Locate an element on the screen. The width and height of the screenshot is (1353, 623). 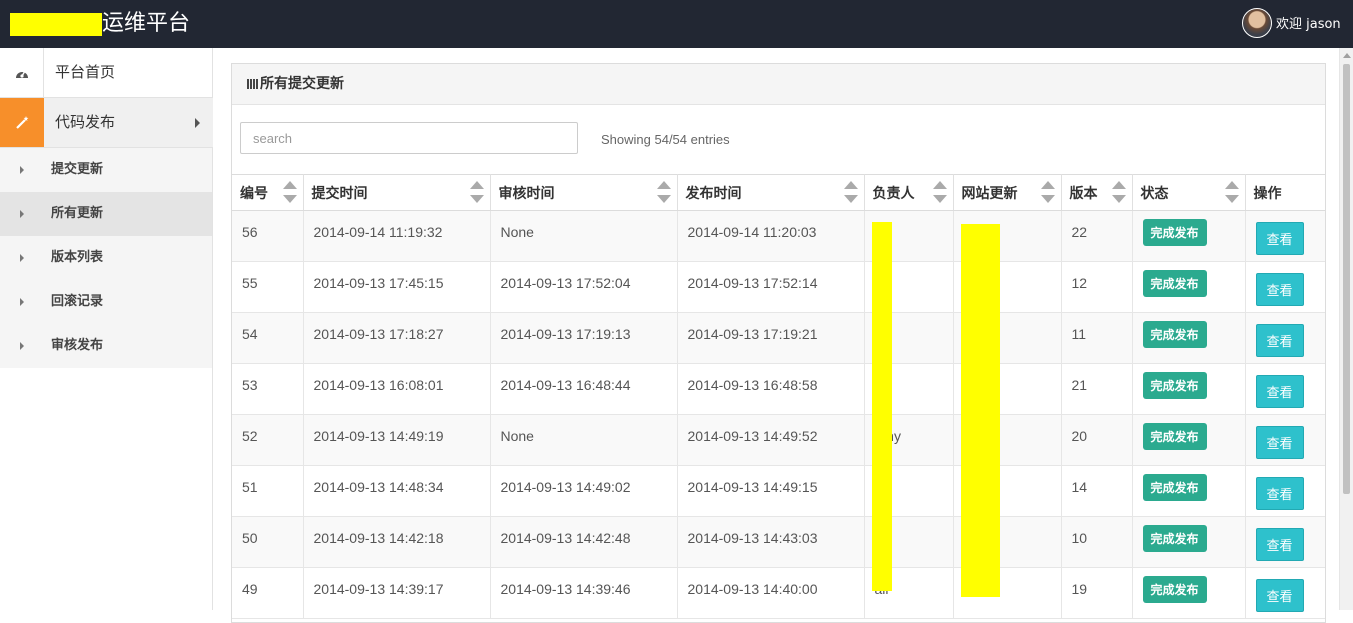
cell-review-time: 2014-09-13 16:48:44 is located at coordinates (584, 389).